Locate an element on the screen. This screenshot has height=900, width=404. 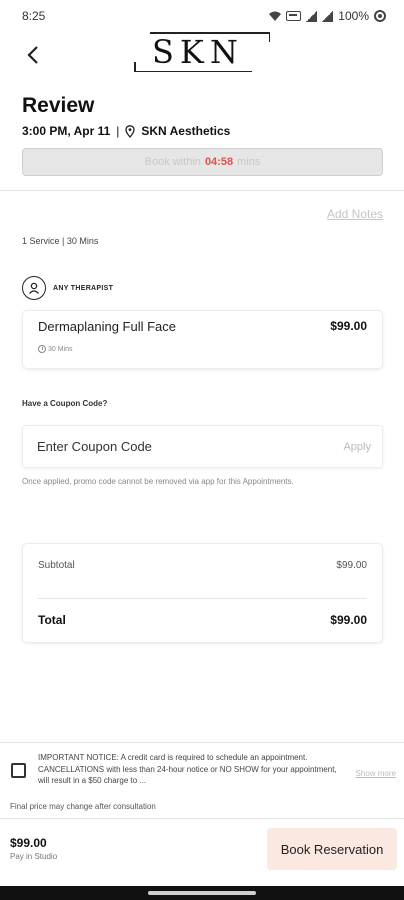
totals-card: Subtotal $99.00 Total $99.00 is located at coordinates (202, 593).